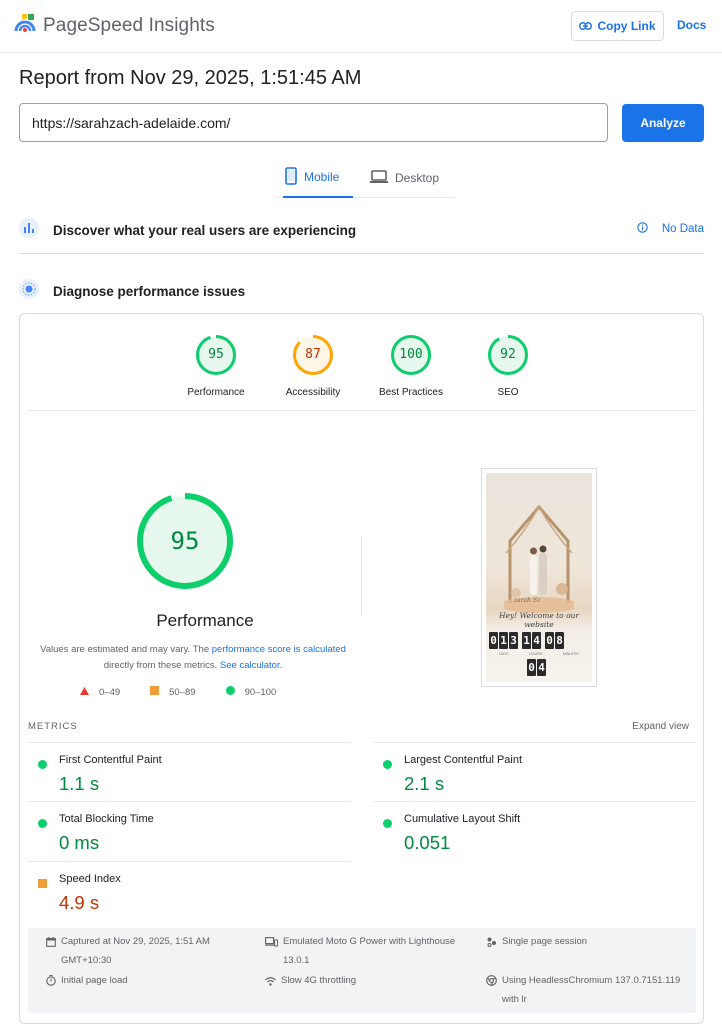 This screenshot has width=722, height=1024. I want to click on timer-icon, so click(51, 983).